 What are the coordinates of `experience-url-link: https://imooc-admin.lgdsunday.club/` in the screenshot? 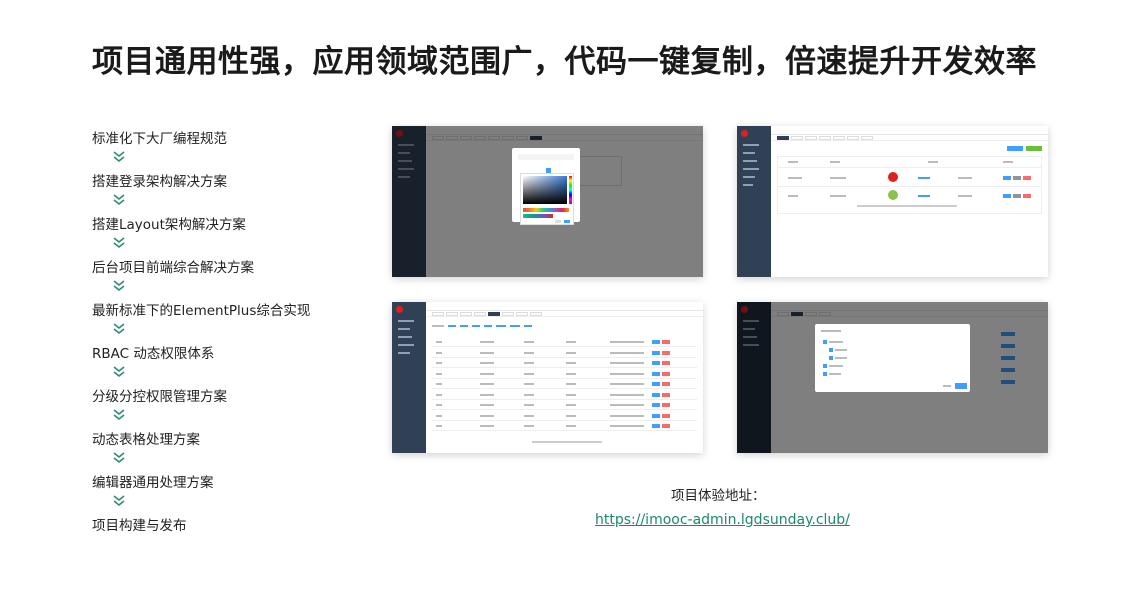 It's located at (722, 520).